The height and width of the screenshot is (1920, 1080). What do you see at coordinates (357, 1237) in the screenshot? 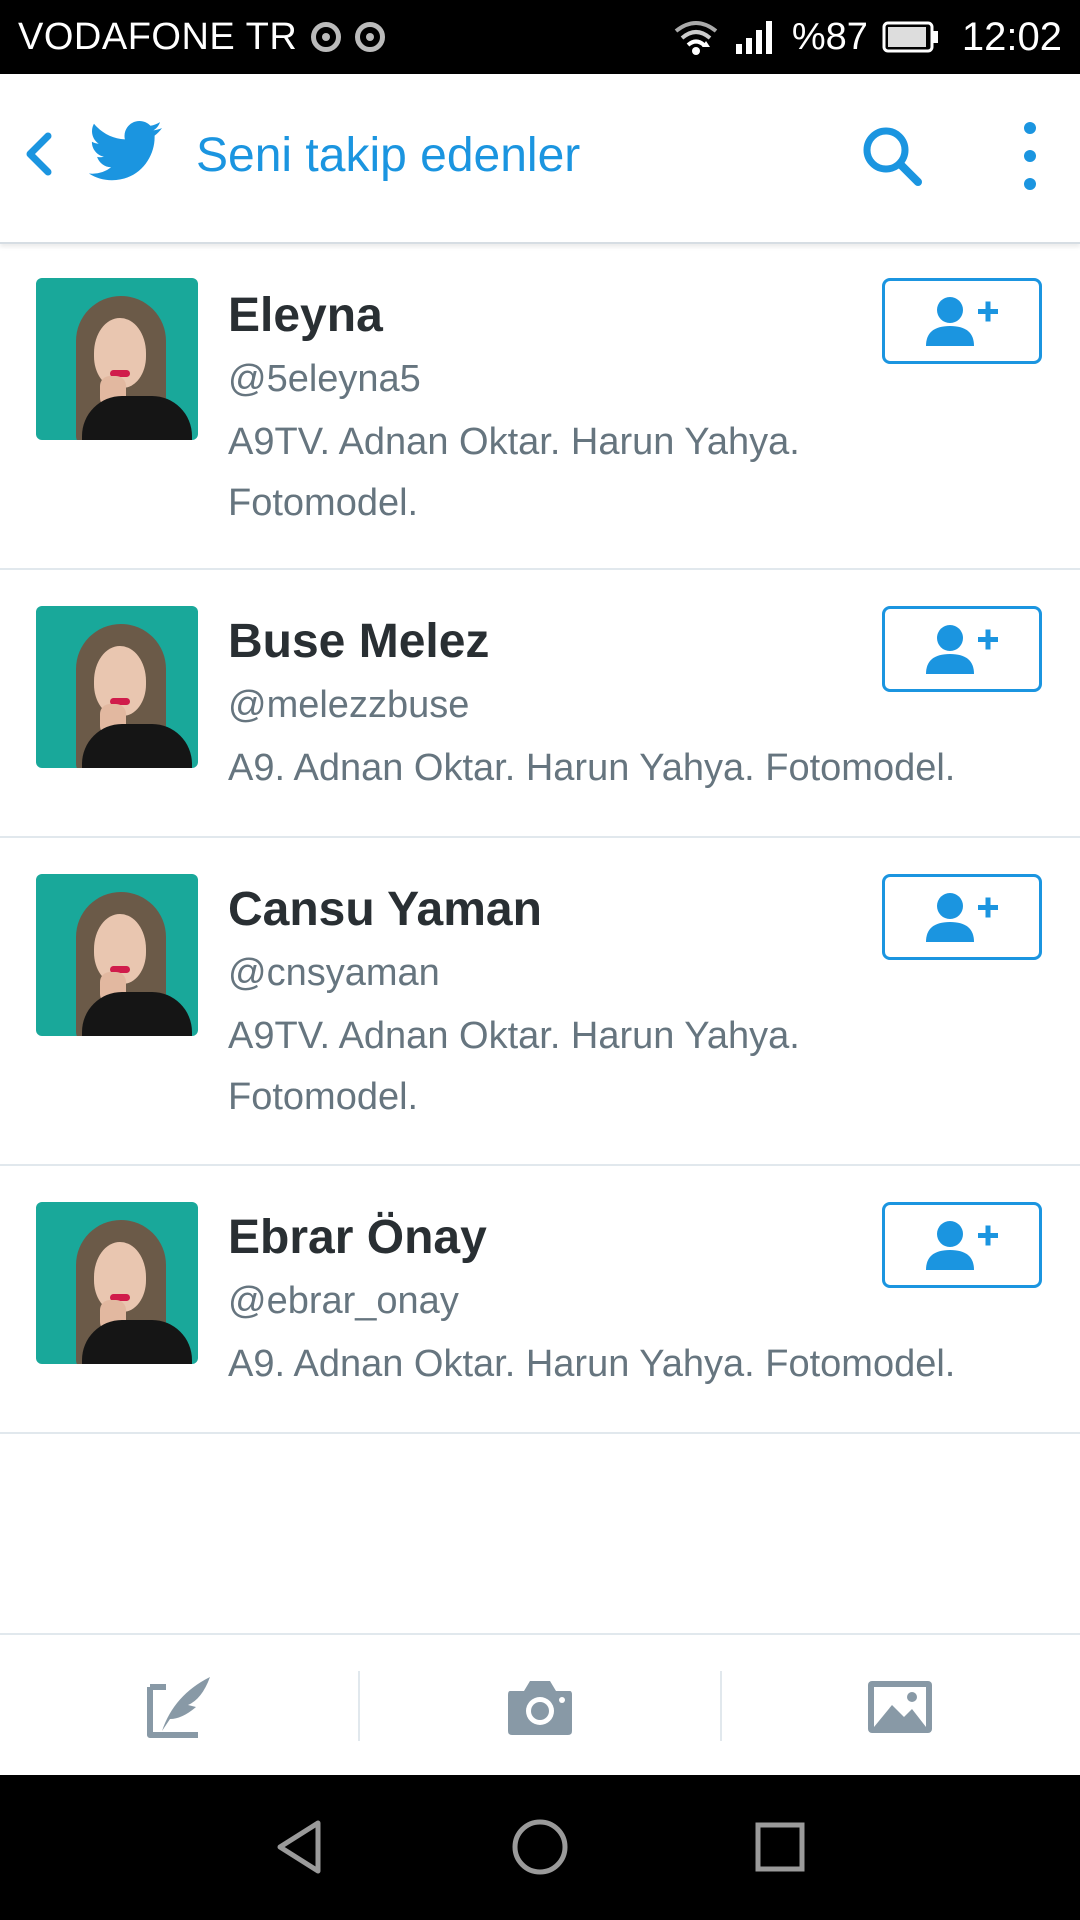
I see `user-name: Ebrar Önay` at bounding box center [357, 1237].